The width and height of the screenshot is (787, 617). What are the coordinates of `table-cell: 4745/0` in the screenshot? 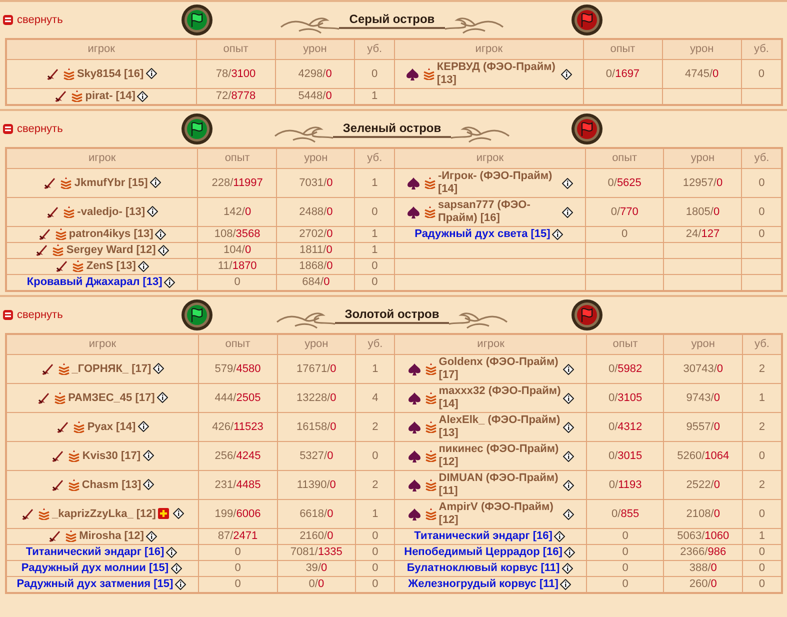 It's located at (702, 74).